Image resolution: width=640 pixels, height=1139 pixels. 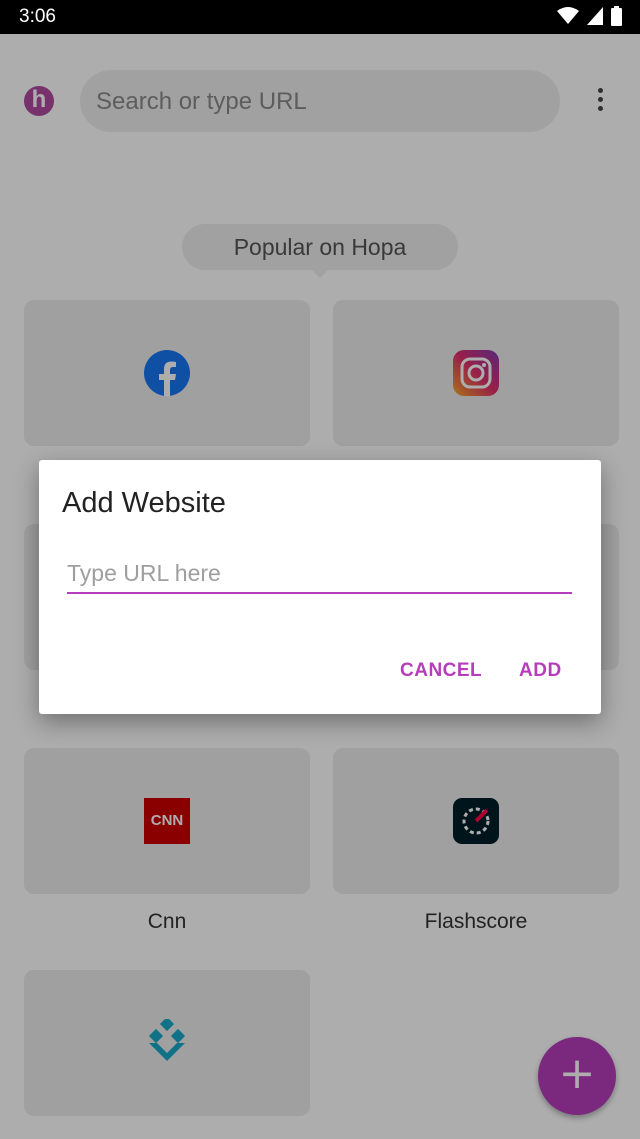 I want to click on add-button: ADD, so click(x=540, y=671).